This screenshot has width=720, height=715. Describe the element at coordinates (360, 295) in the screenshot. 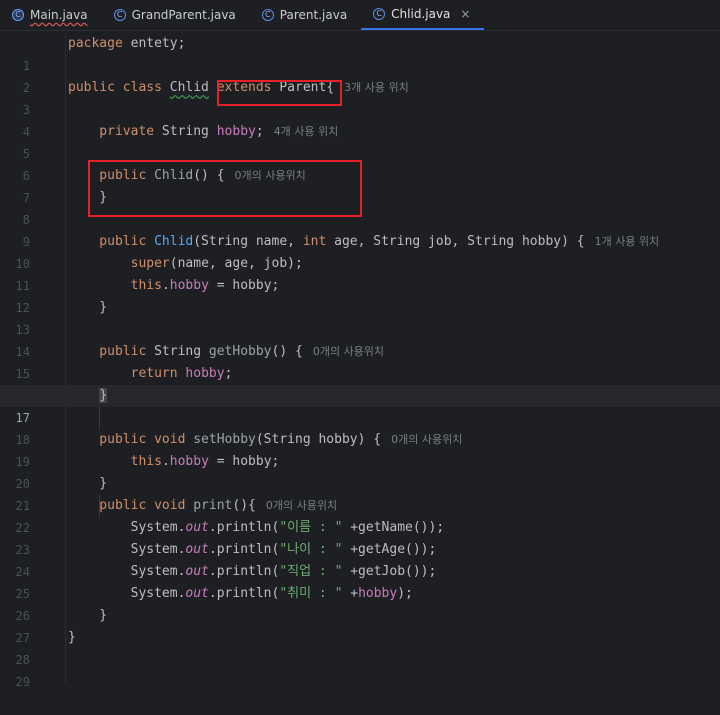

I see `code-line-12: 12 this.hobby = hobby;` at that location.